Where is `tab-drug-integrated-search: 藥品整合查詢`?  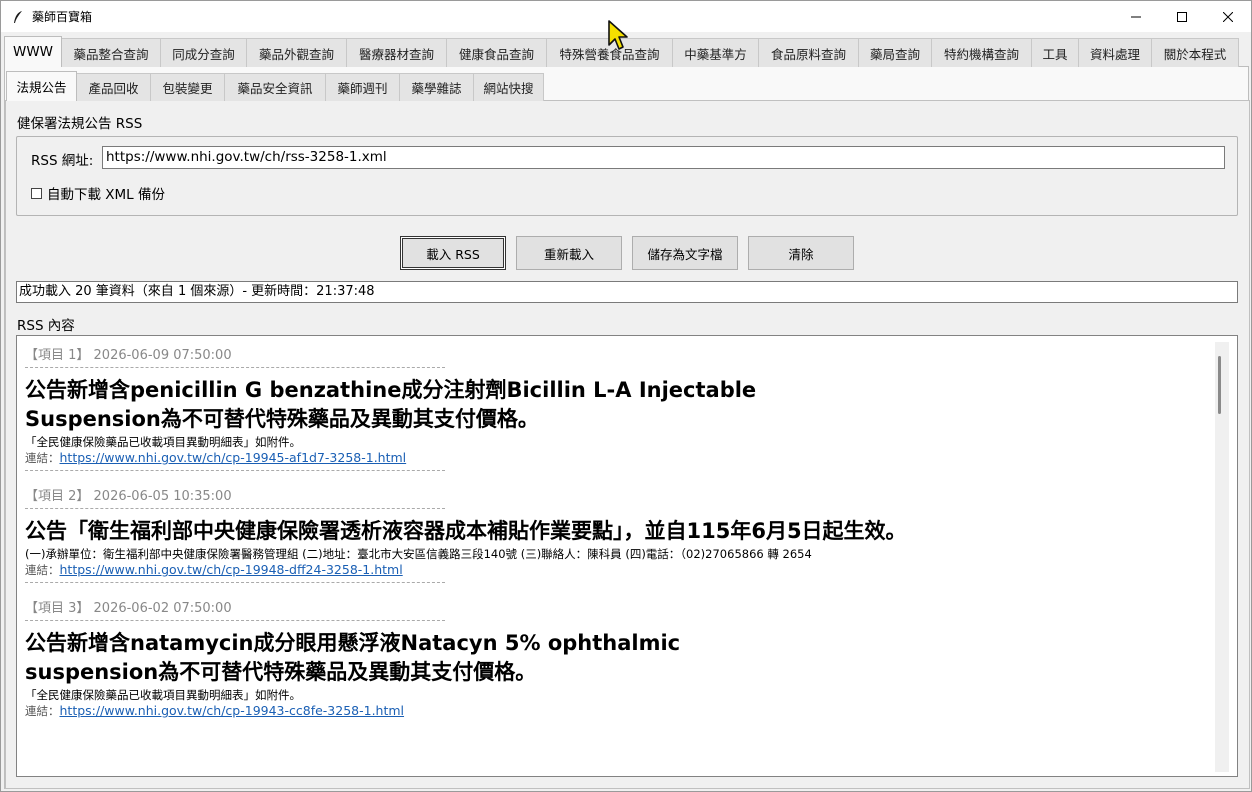 tab-drug-integrated-search: 藥品整合查詢 is located at coordinates (111, 52).